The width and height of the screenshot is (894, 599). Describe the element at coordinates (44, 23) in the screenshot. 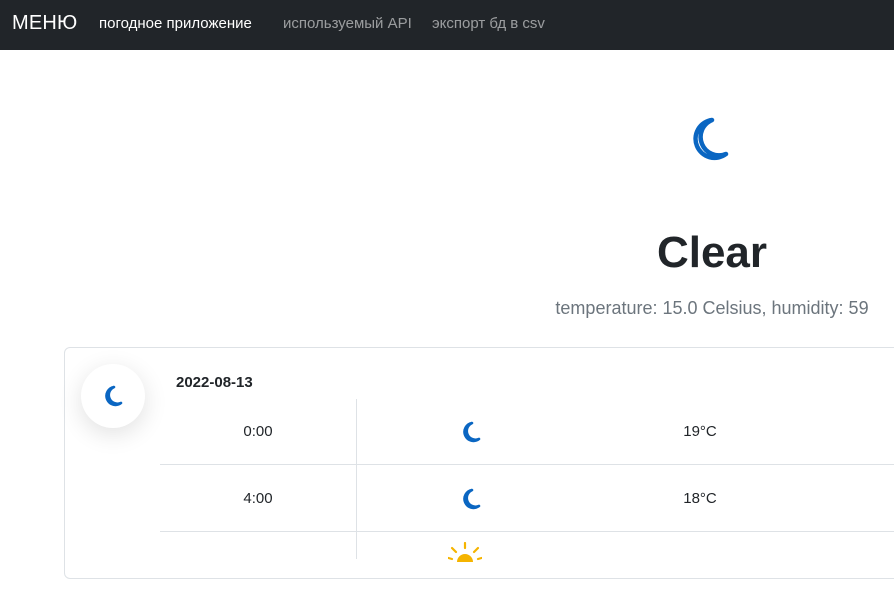

I see `brand-menu: МЕНЮ` at that location.